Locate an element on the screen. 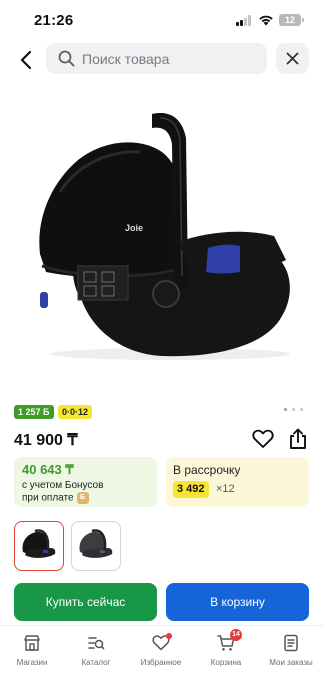 This screenshot has width=323, height=699. tab-favorites: Избранное is located at coordinates (161, 655).